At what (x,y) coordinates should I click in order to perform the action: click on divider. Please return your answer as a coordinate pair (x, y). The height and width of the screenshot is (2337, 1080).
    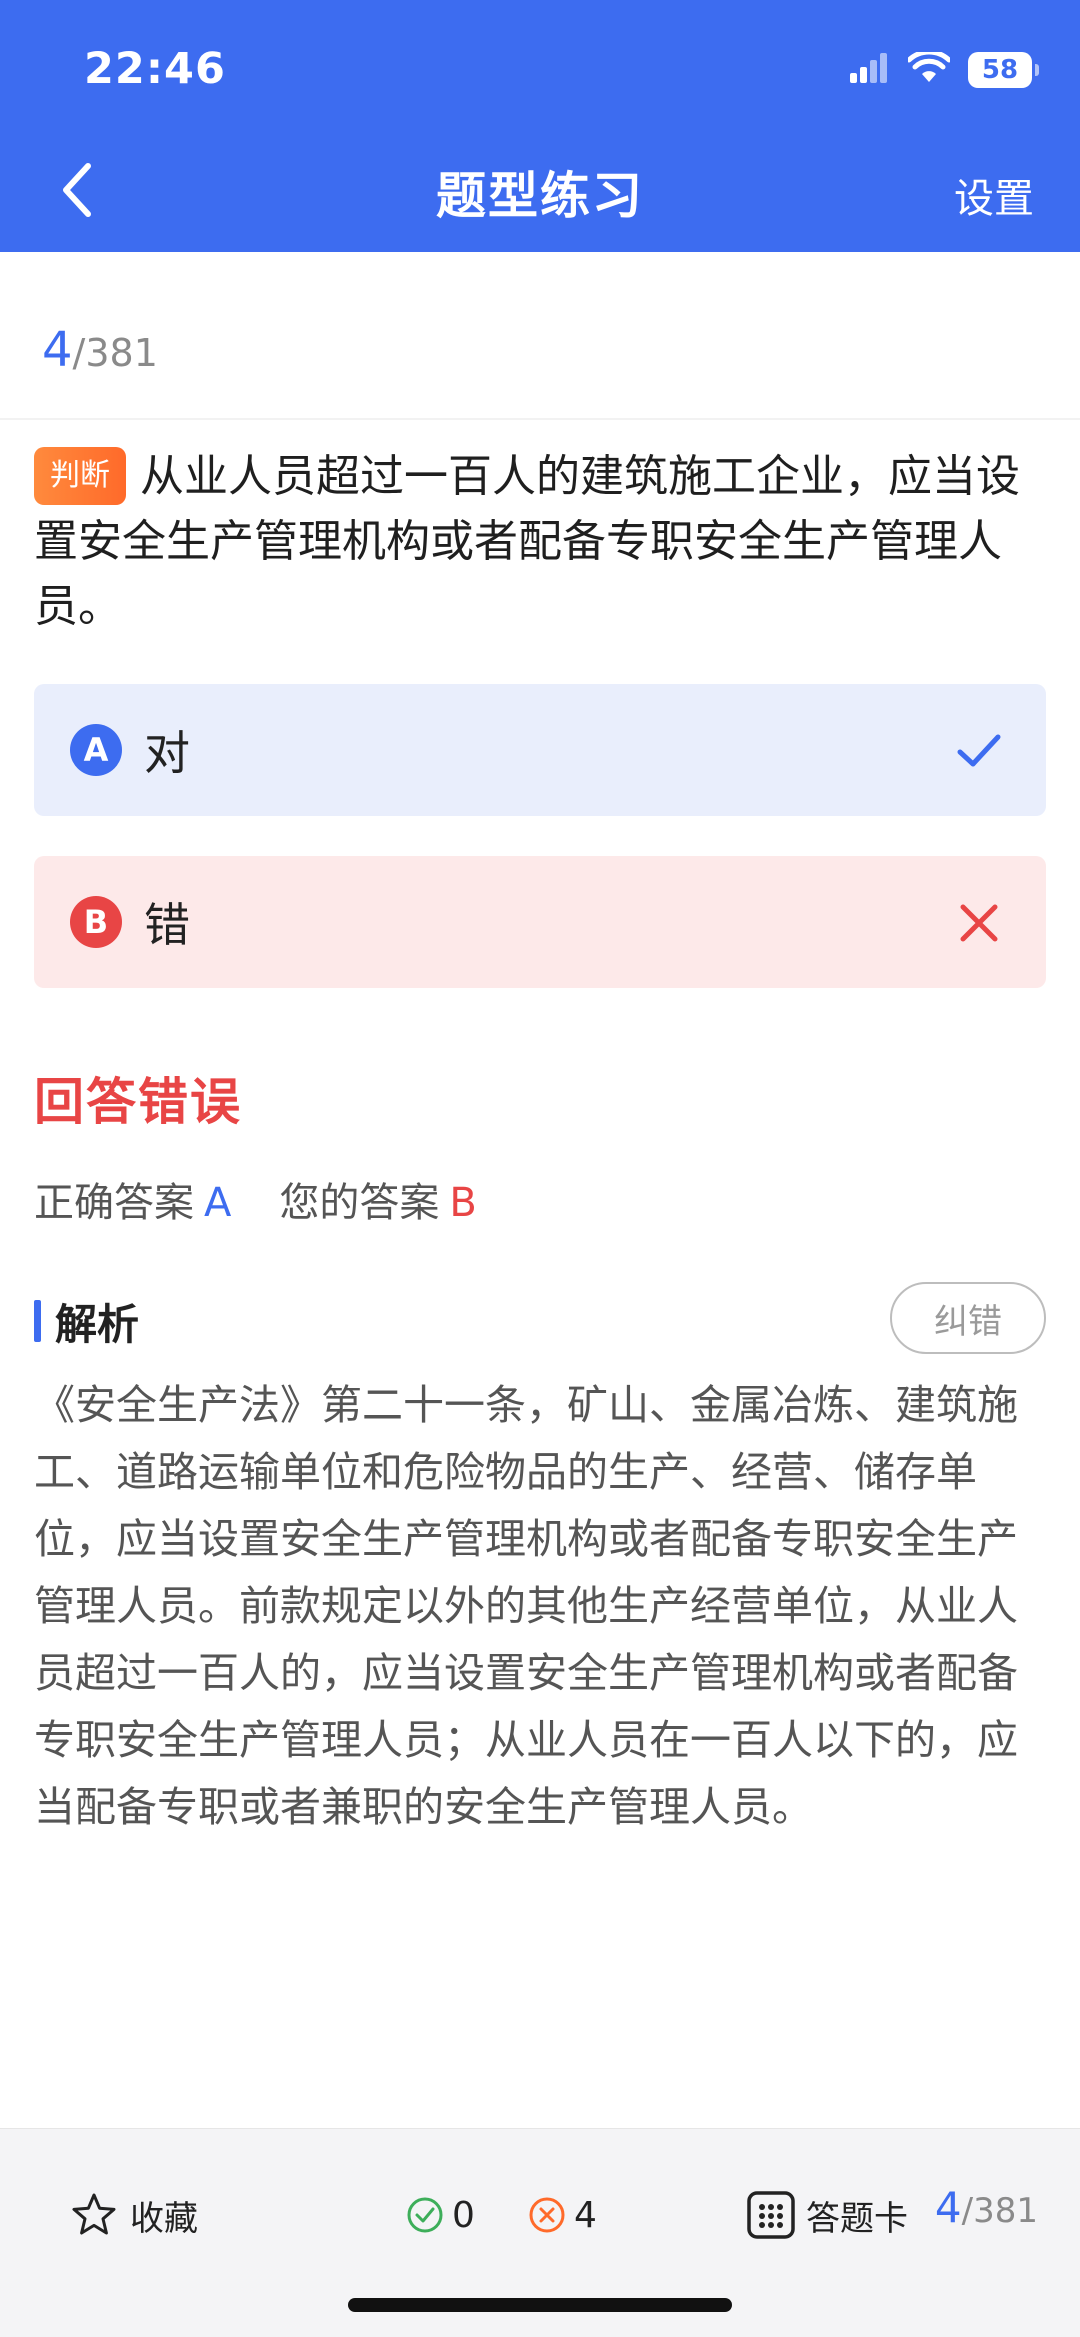
    Looking at the image, I should click on (540, 419).